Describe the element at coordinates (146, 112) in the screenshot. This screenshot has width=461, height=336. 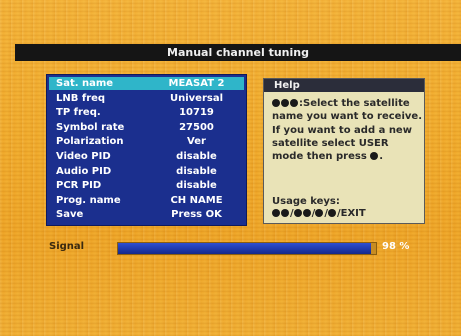
I see `settings-row-tp-freq: TP freq. 10719` at that location.